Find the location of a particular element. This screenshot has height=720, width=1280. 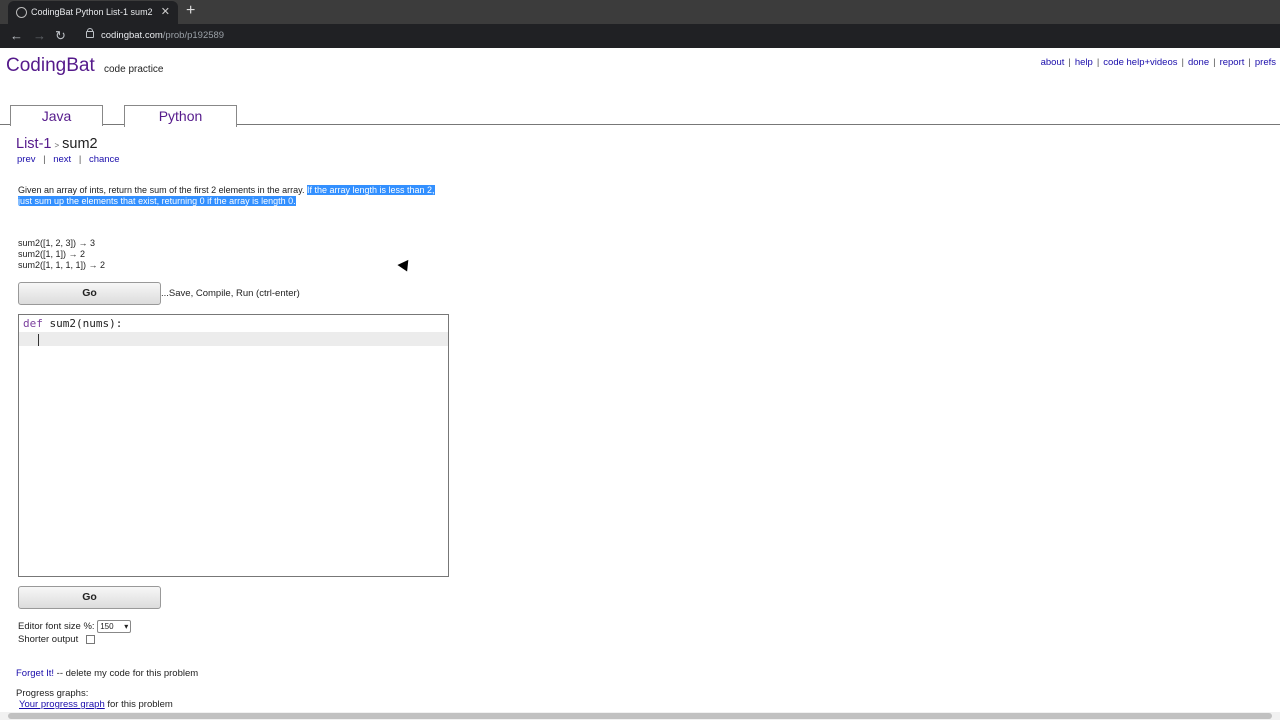

progress-graph-link: Your progress graph is located at coordinates (62, 704).